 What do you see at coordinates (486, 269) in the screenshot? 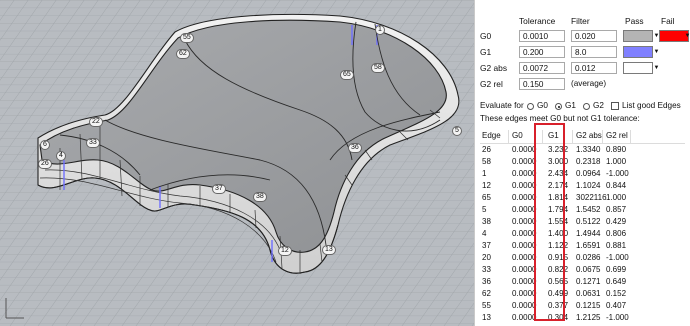
I see `edge-cell: 33` at bounding box center [486, 269].